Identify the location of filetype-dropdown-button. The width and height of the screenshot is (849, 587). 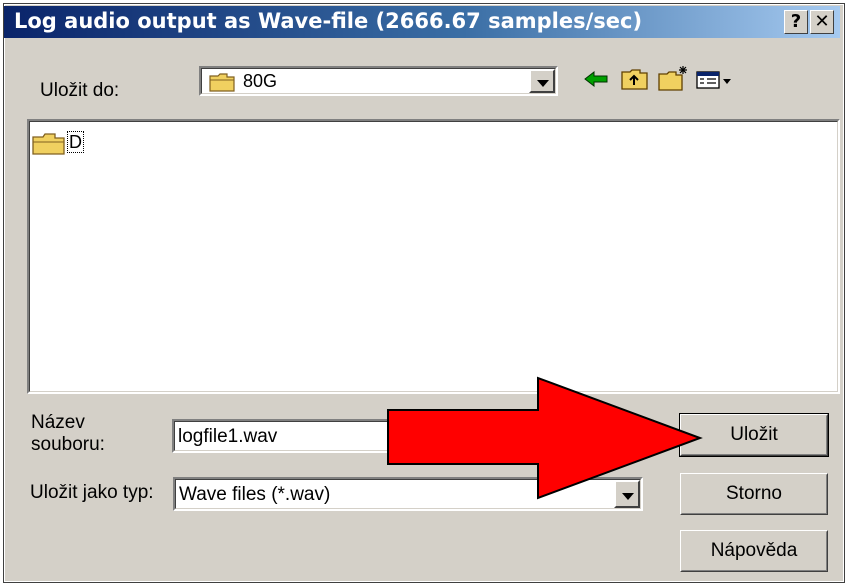
(627, 494).